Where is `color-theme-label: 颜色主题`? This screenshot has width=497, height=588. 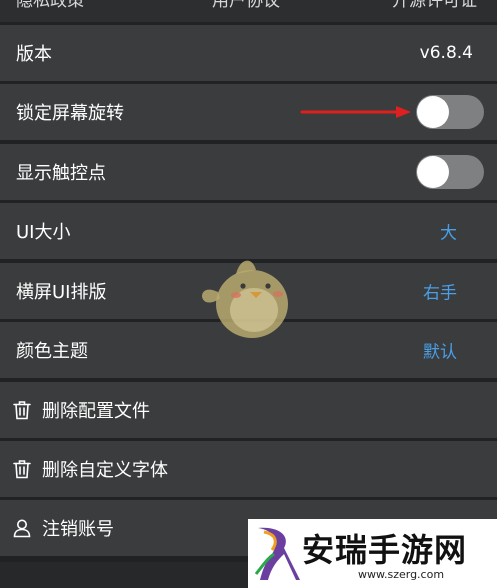
color-theme-label: 颜色主题 is located at coordinates (52, 351).